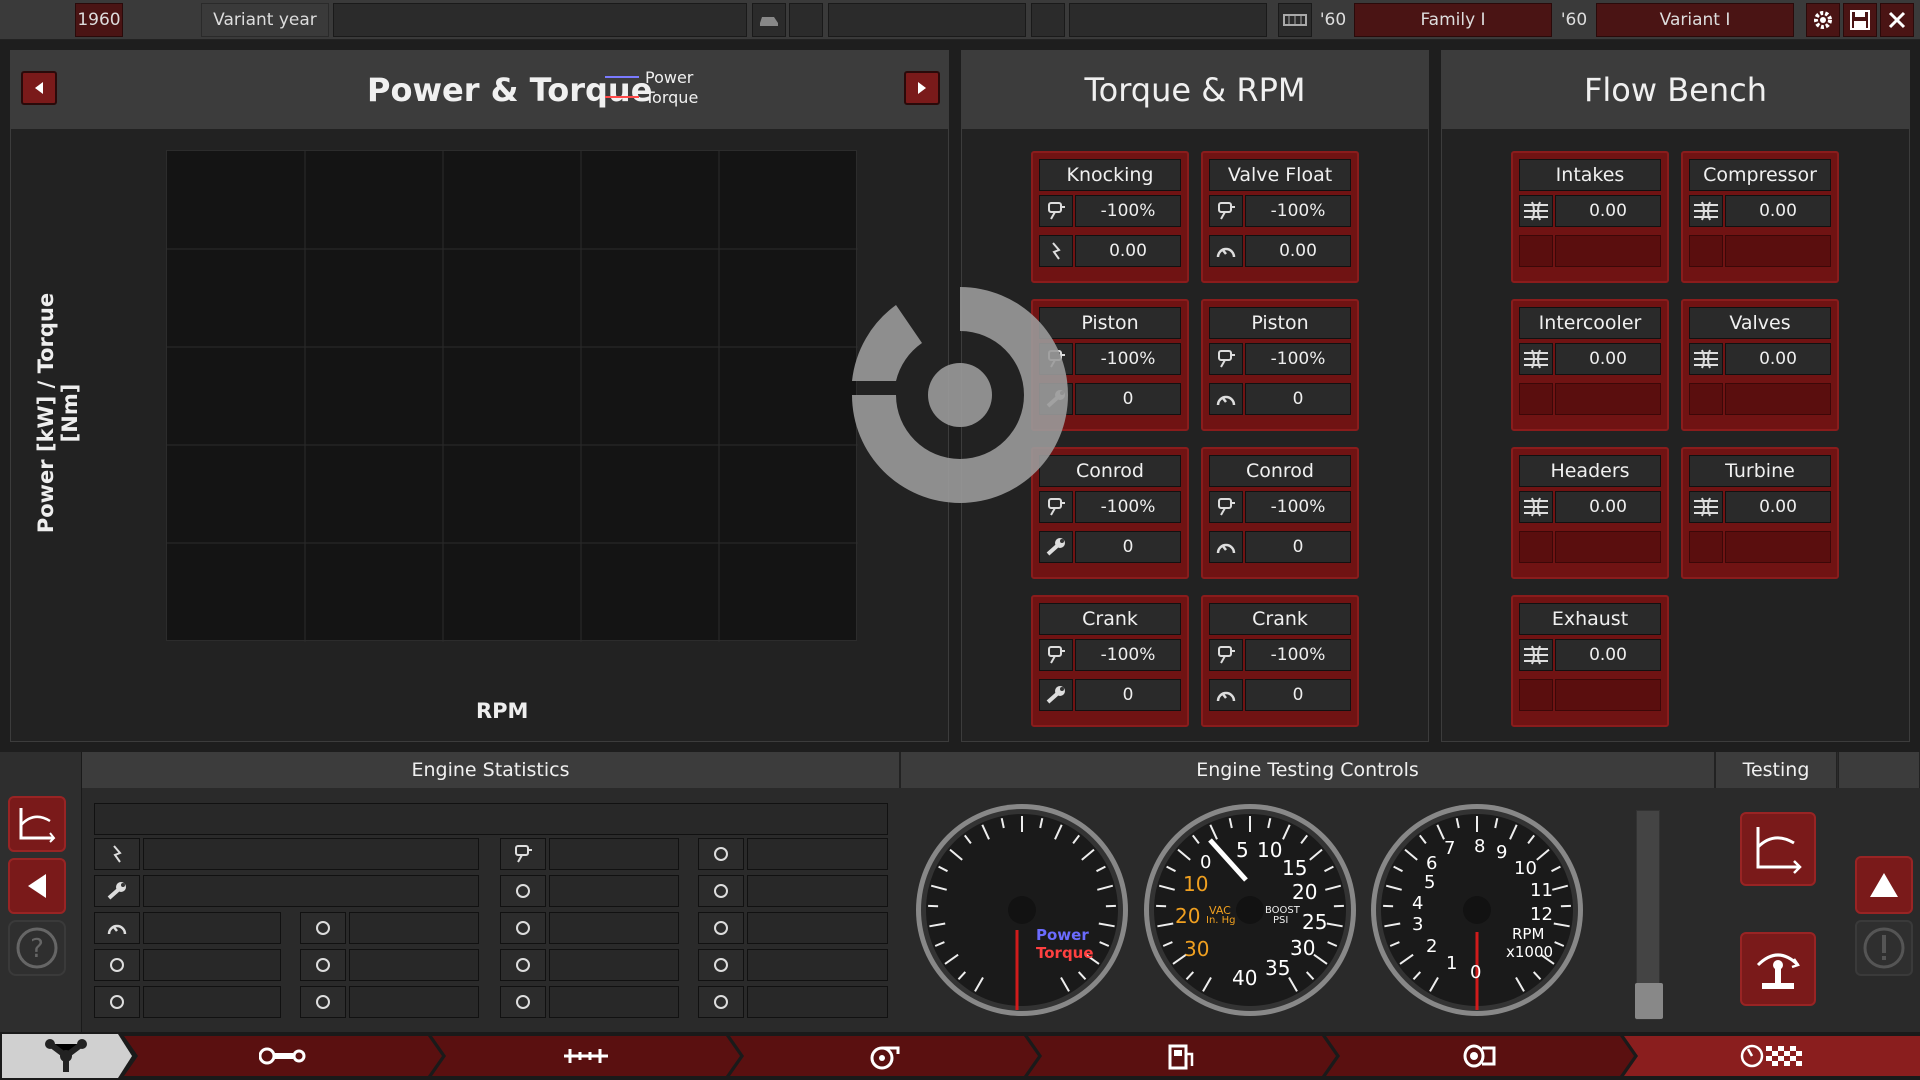 The width and height of the screenshot is (1920, 1080). What do you see at coordinates (1221, 920) in the screenshot?
I see `gauge2-vac-unit: In. Hg` at bounding box center [1221, 920].